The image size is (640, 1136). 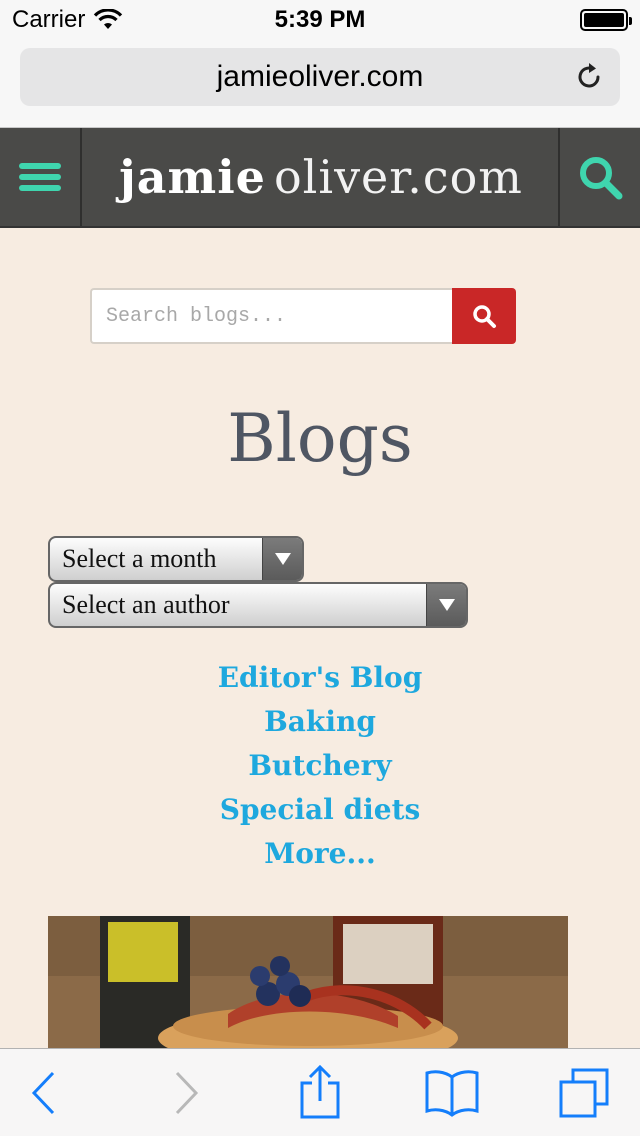 I want to click on category-link-butchery: Butchery, so click(x=320, y=766).